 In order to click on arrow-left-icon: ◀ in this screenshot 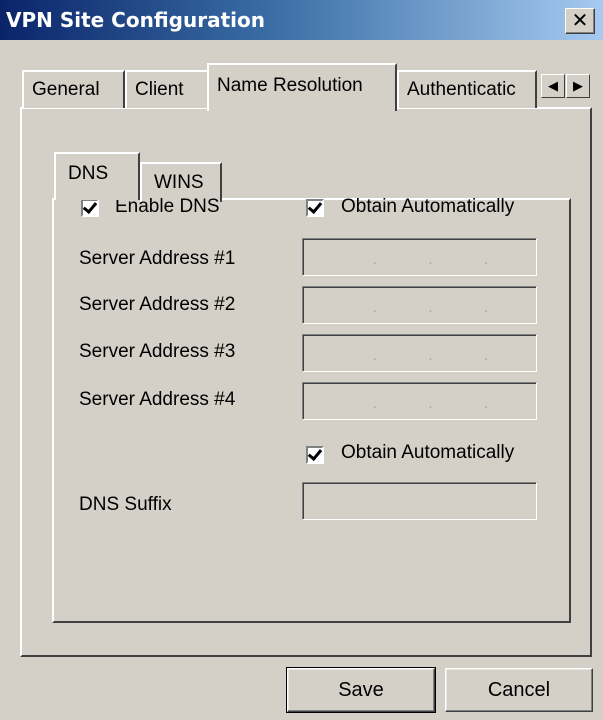, I will do `click(553, 85)`.